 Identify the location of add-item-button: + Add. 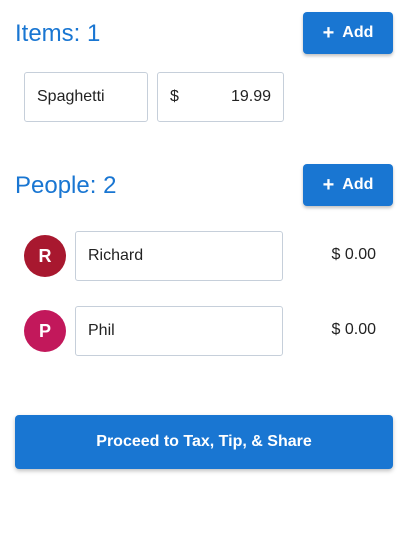
(348, 33).